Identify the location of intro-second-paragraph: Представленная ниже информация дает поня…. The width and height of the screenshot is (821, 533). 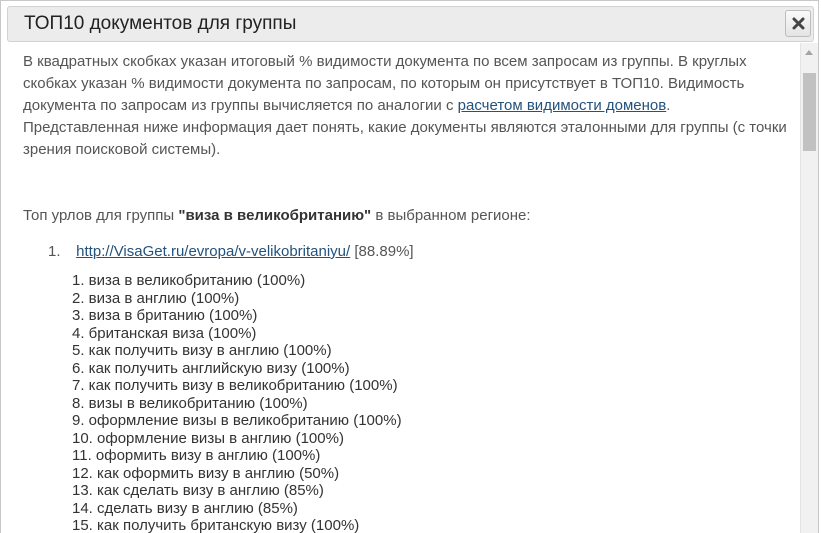
(405, 138).